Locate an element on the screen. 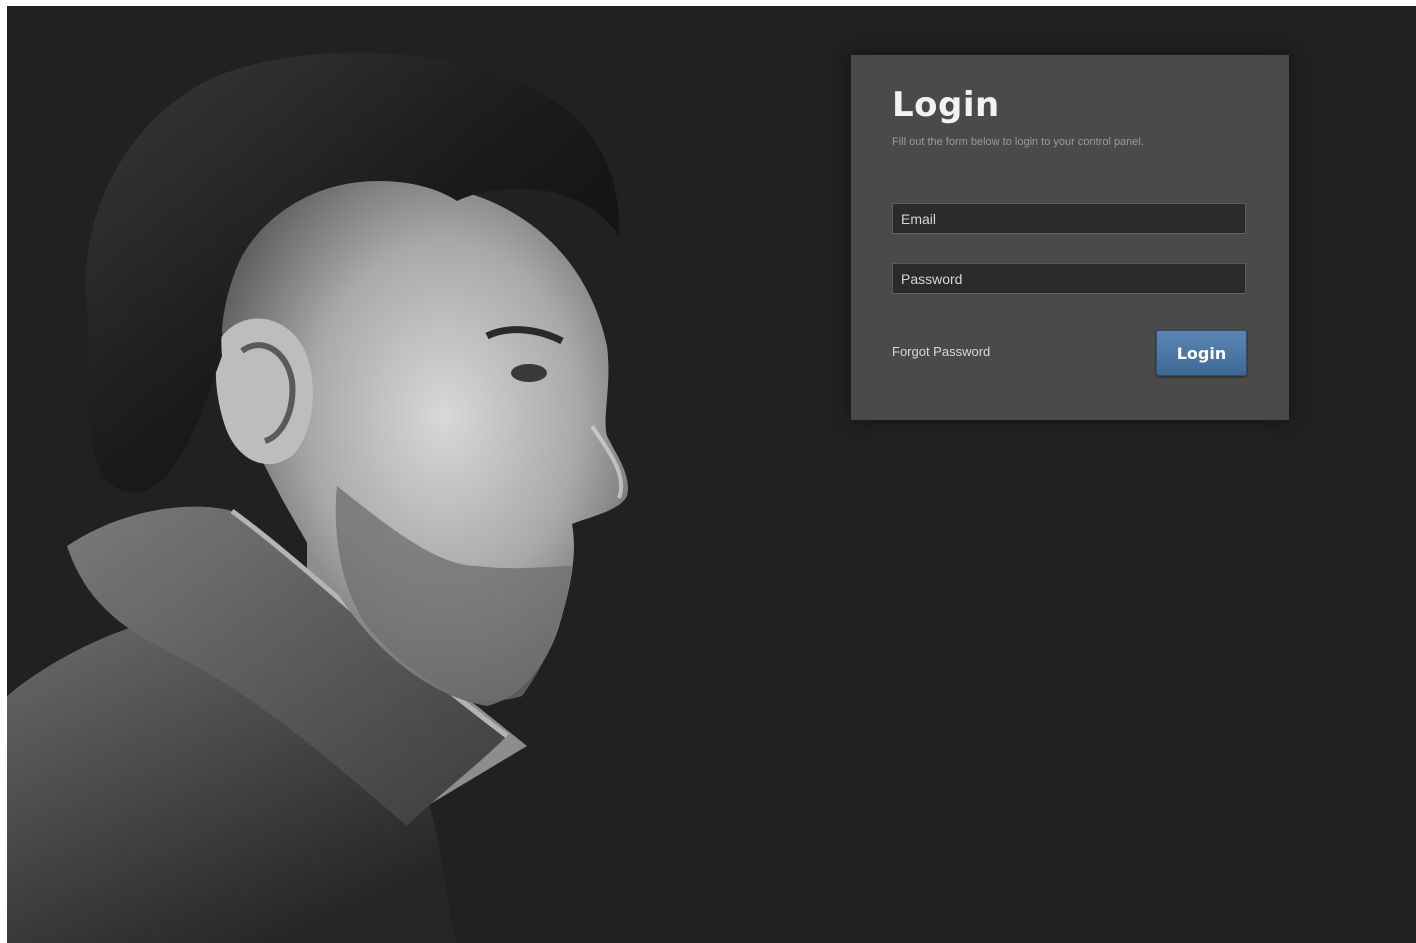 This screenshot has height=943, width=1416. login-button: Login is located at coordinates (1201, 353).